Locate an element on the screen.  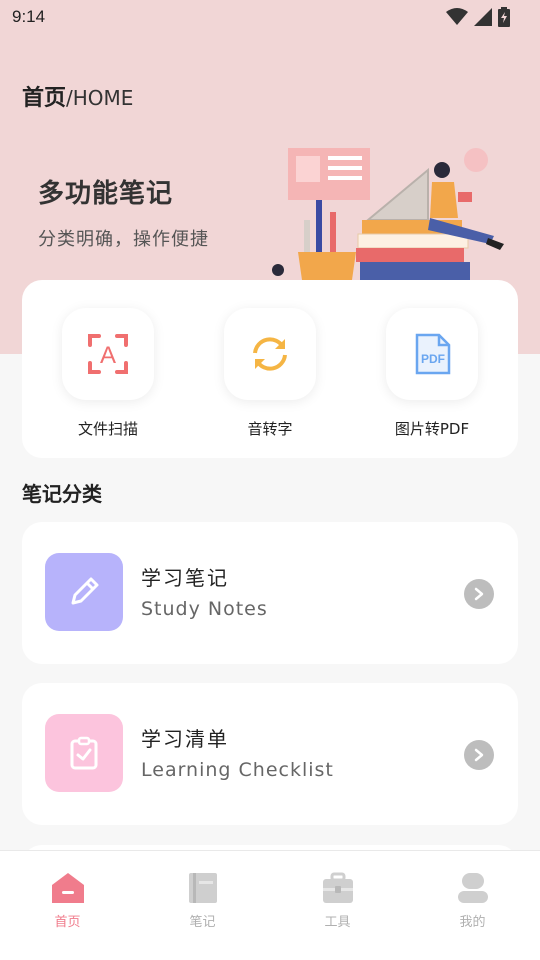
signal-icon is located at coordinates (483, 17).